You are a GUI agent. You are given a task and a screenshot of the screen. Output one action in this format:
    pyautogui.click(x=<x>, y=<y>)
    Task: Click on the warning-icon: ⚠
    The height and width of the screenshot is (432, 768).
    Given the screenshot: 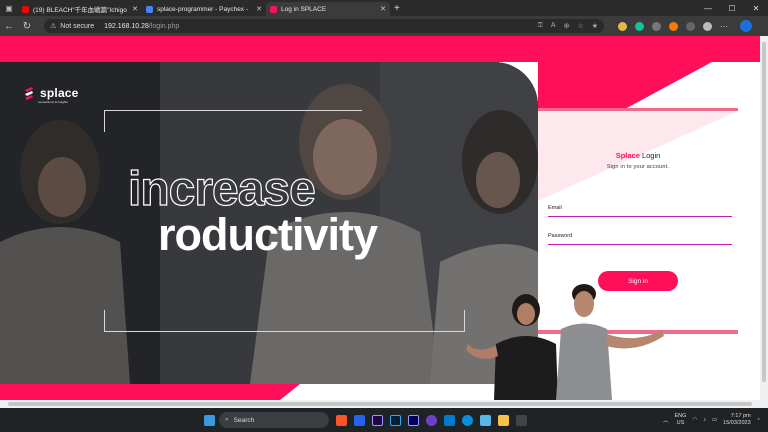 What is the action you would take?
    pyautogui.click(x=53, y=26)
    